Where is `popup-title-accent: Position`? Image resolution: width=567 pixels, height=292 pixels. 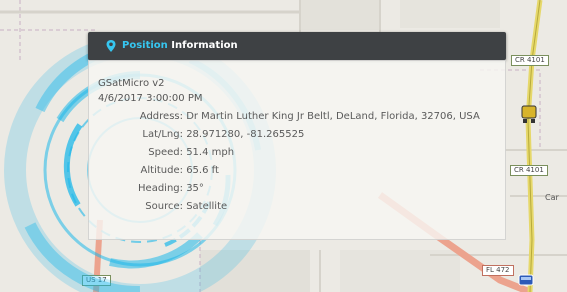
popup-title-accent: Position is located at coordinates (147, 45).